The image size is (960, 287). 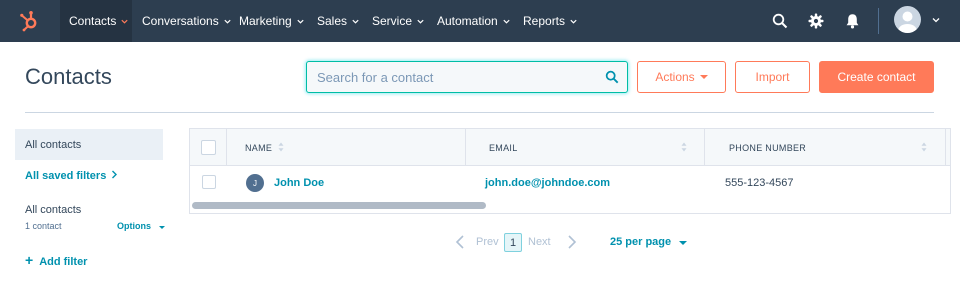 What do you see at coordinates (544, 21) in the screenshot?
I see `nav-reports-label: Reports` at bounding box center [544, 21].